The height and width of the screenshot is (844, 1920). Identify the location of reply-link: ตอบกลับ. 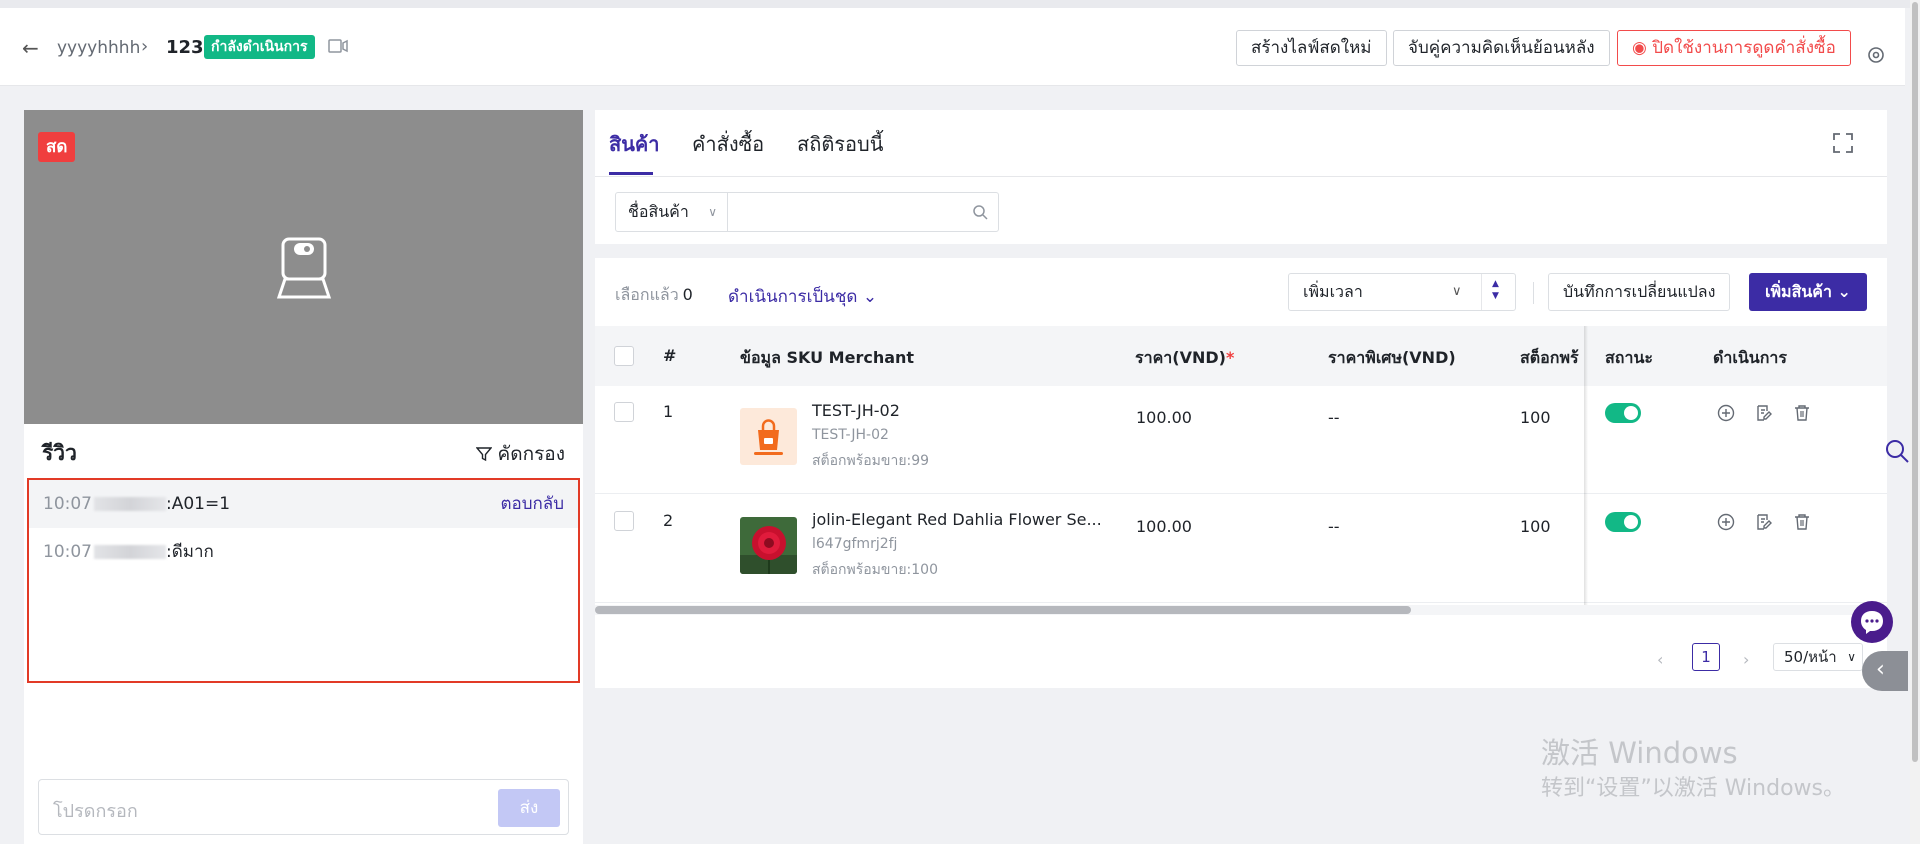
(532, 504).